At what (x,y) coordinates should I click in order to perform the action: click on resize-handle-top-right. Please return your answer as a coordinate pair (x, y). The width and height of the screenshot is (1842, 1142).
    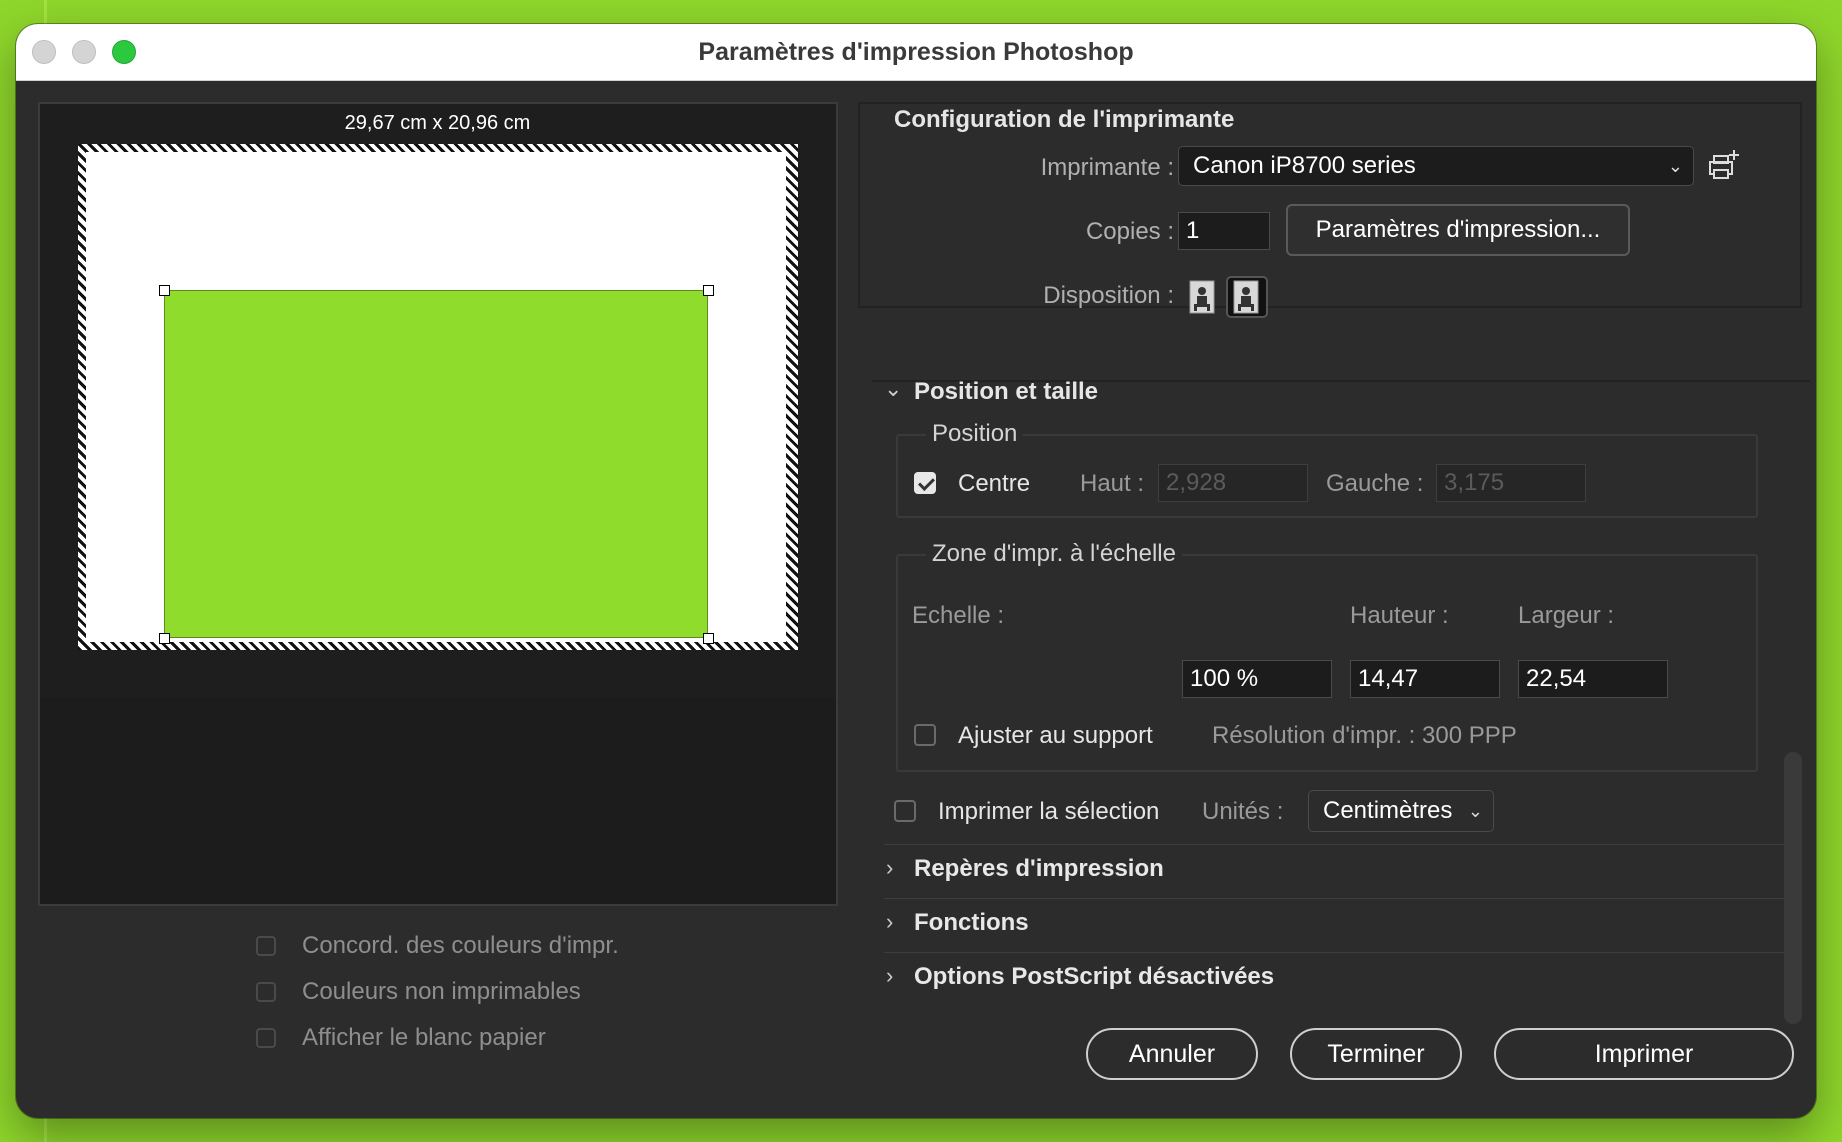
    Looking at the image, I should click on (708, 290).